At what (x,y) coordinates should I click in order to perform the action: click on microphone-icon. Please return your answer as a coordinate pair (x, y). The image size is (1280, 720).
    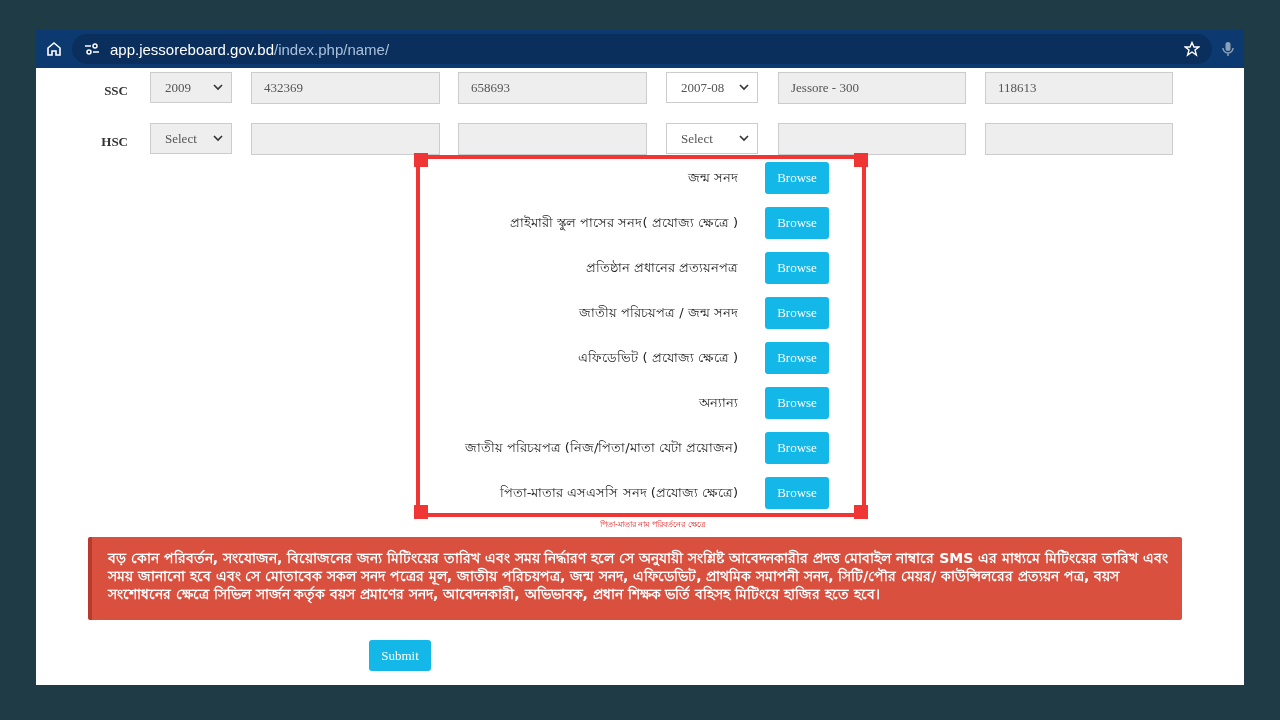
    Looking at the image, I should click on (1228, 49).